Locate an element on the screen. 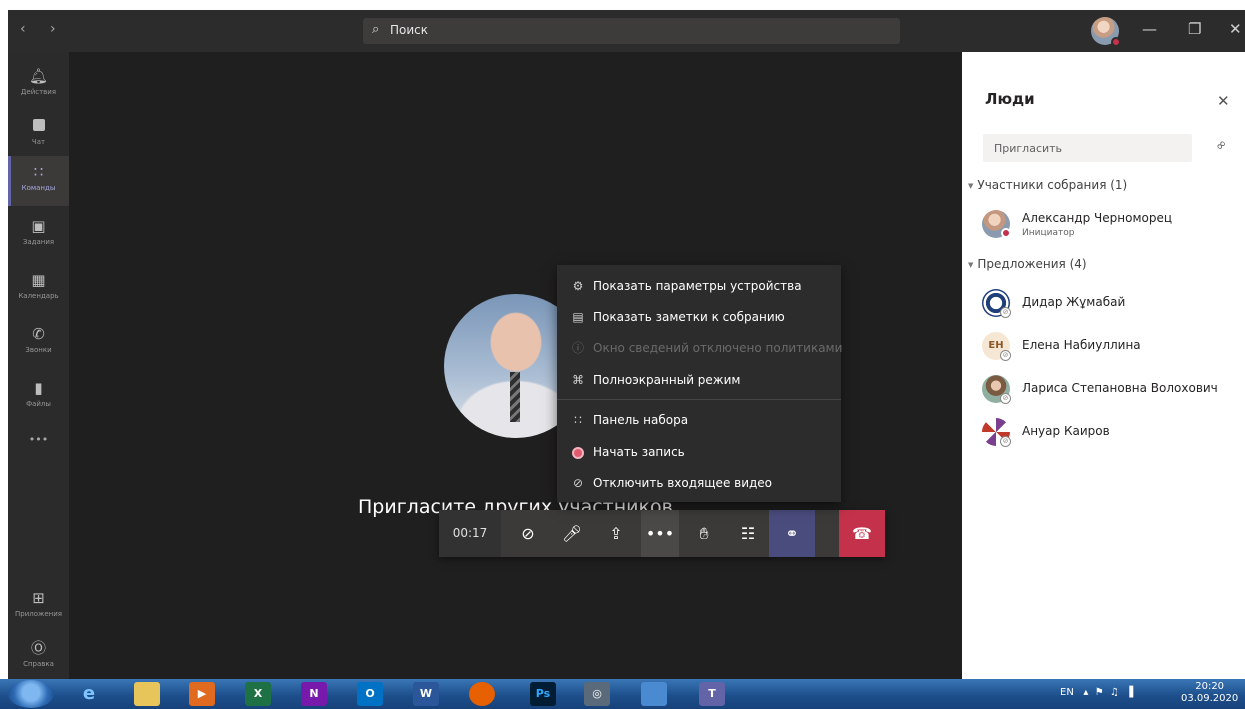  excel-icon: X is located at coordinates (258, 694).